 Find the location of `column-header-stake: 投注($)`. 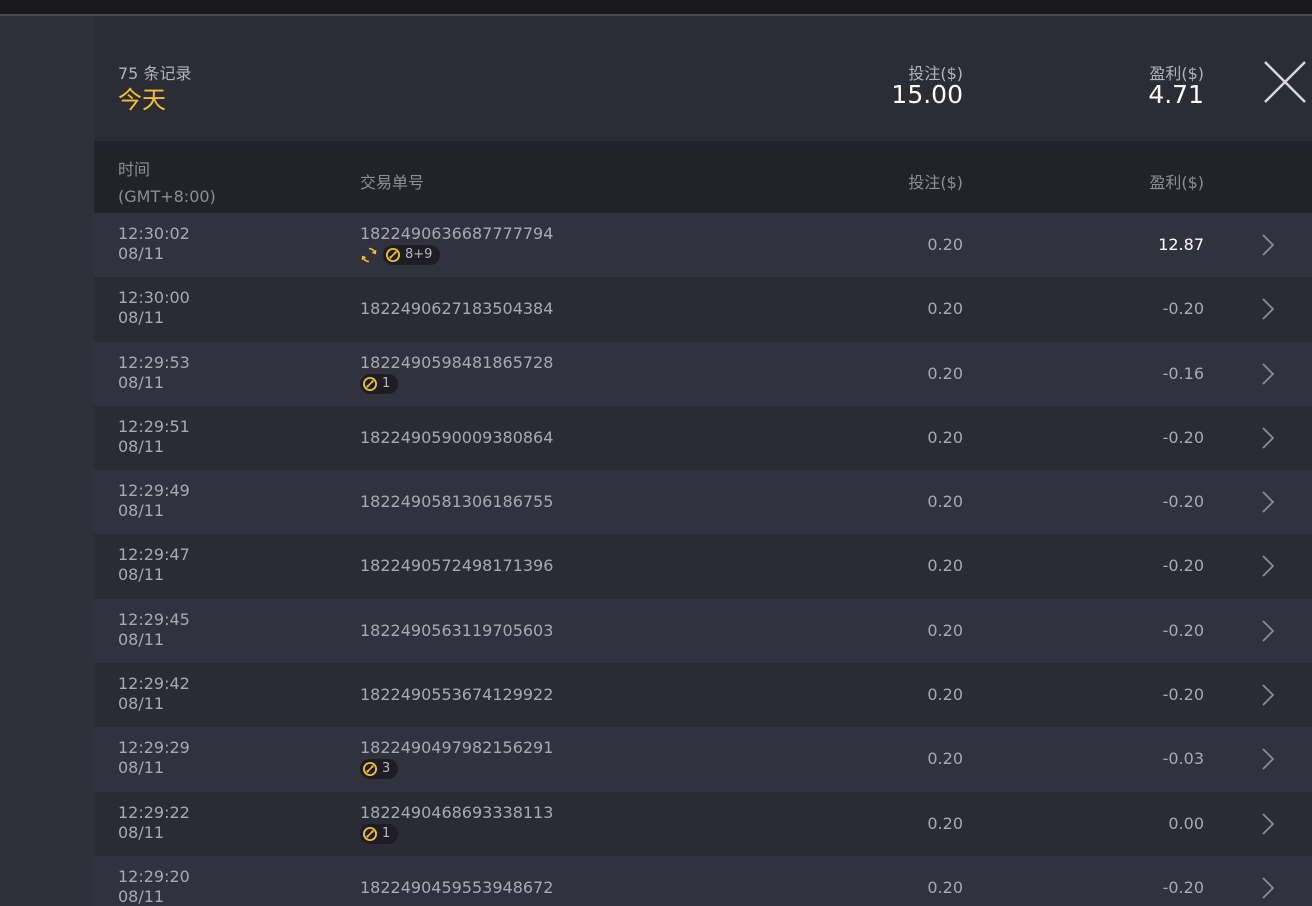

column-header-stake: 投注($) is located at coordinates (935, 182).